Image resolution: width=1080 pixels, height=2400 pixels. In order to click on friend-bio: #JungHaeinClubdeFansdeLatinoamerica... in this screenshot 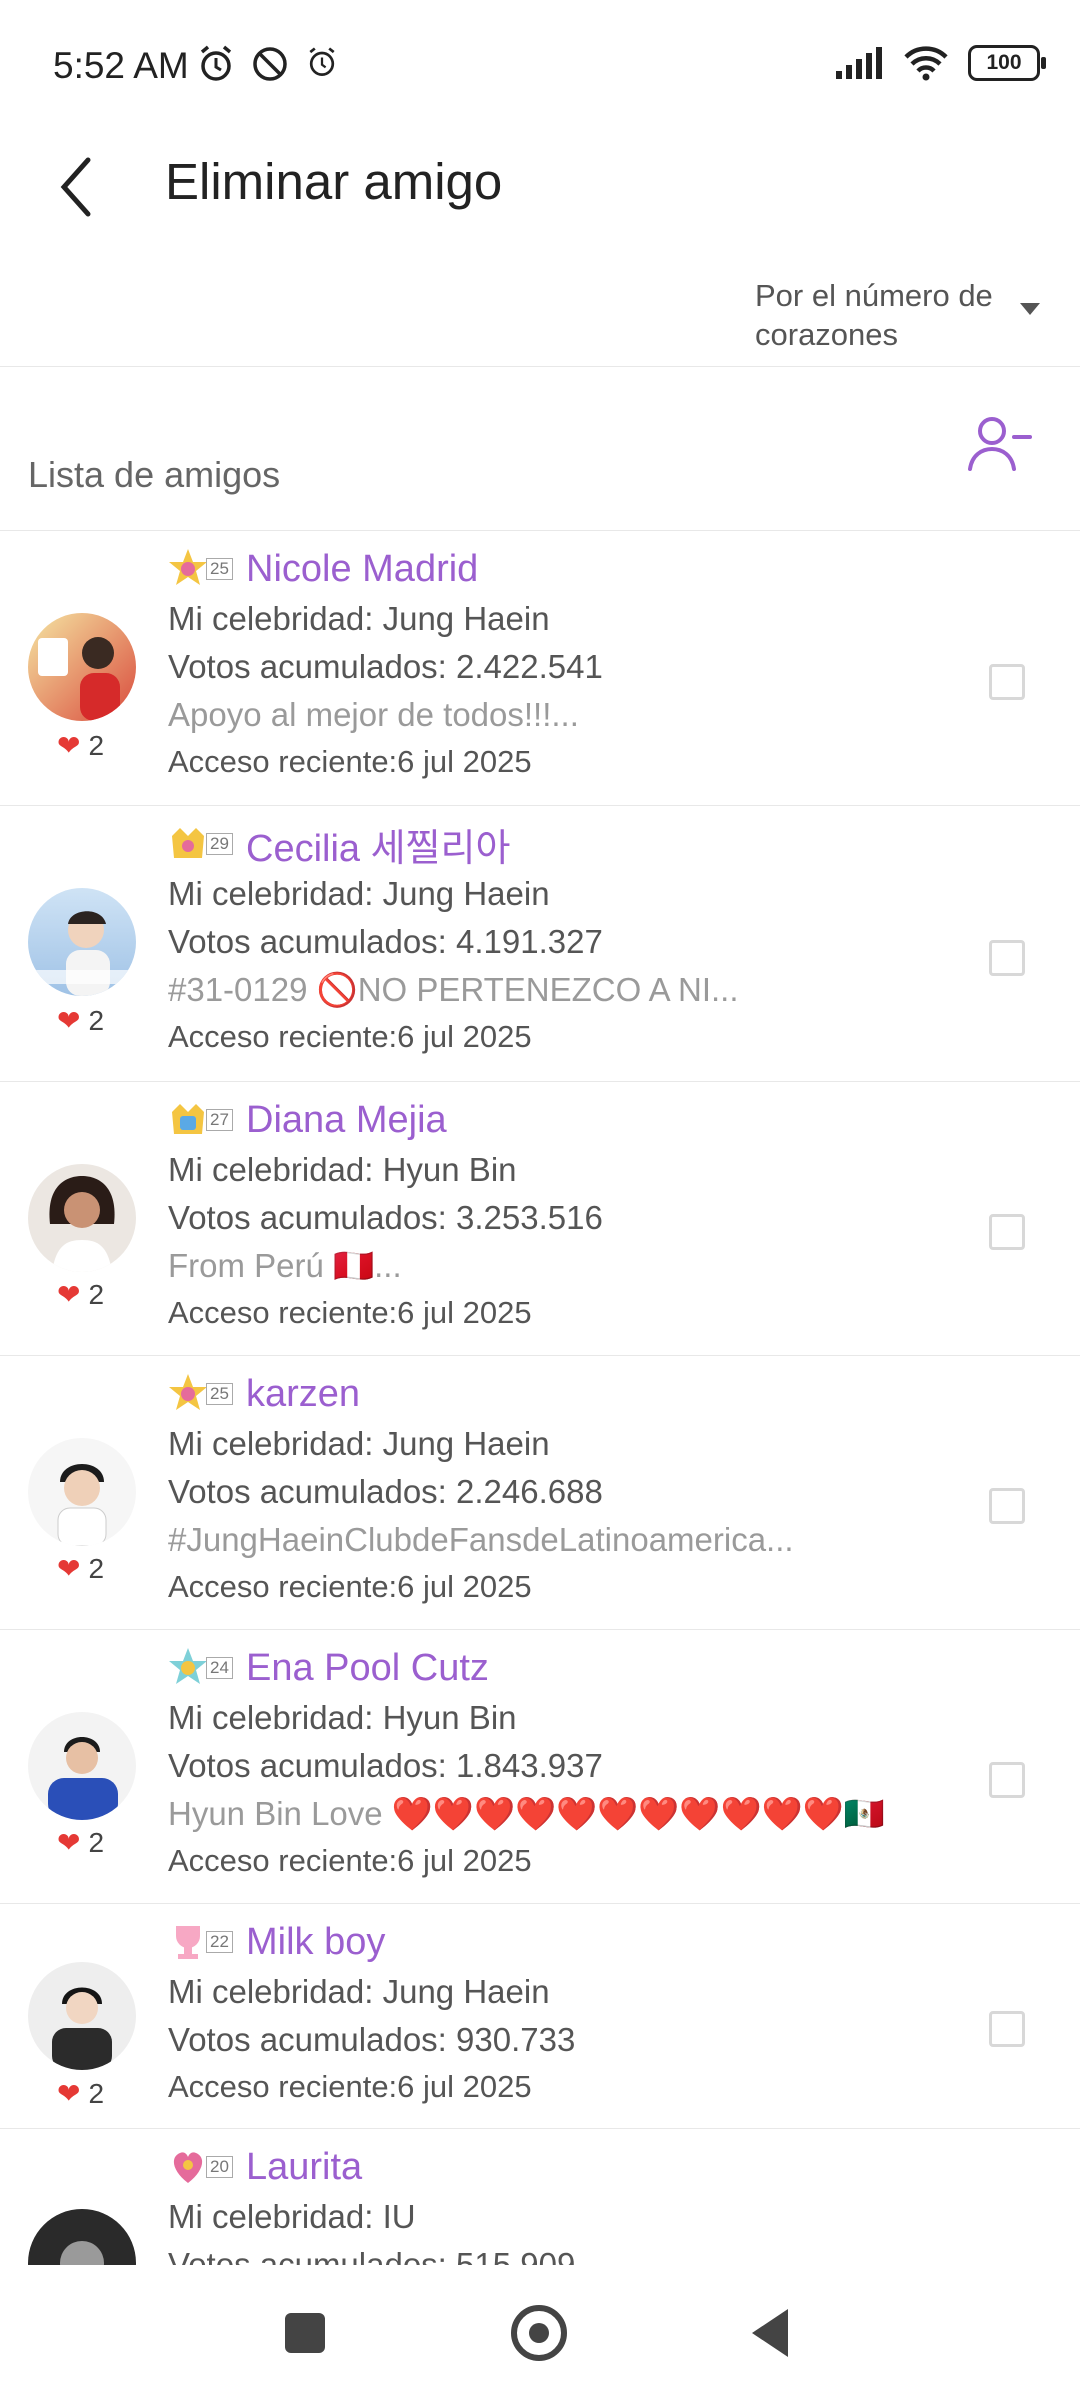, I will do `click(481, 1539)`.